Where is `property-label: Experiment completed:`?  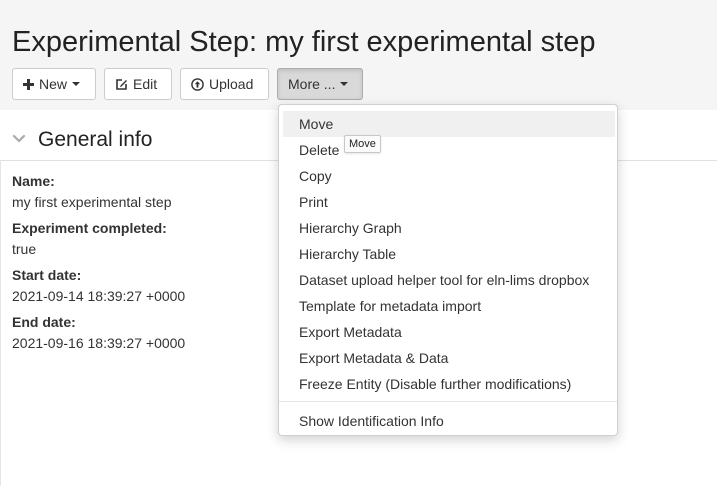
property-label: Experiment completed: is located at coordinates (89, 228).